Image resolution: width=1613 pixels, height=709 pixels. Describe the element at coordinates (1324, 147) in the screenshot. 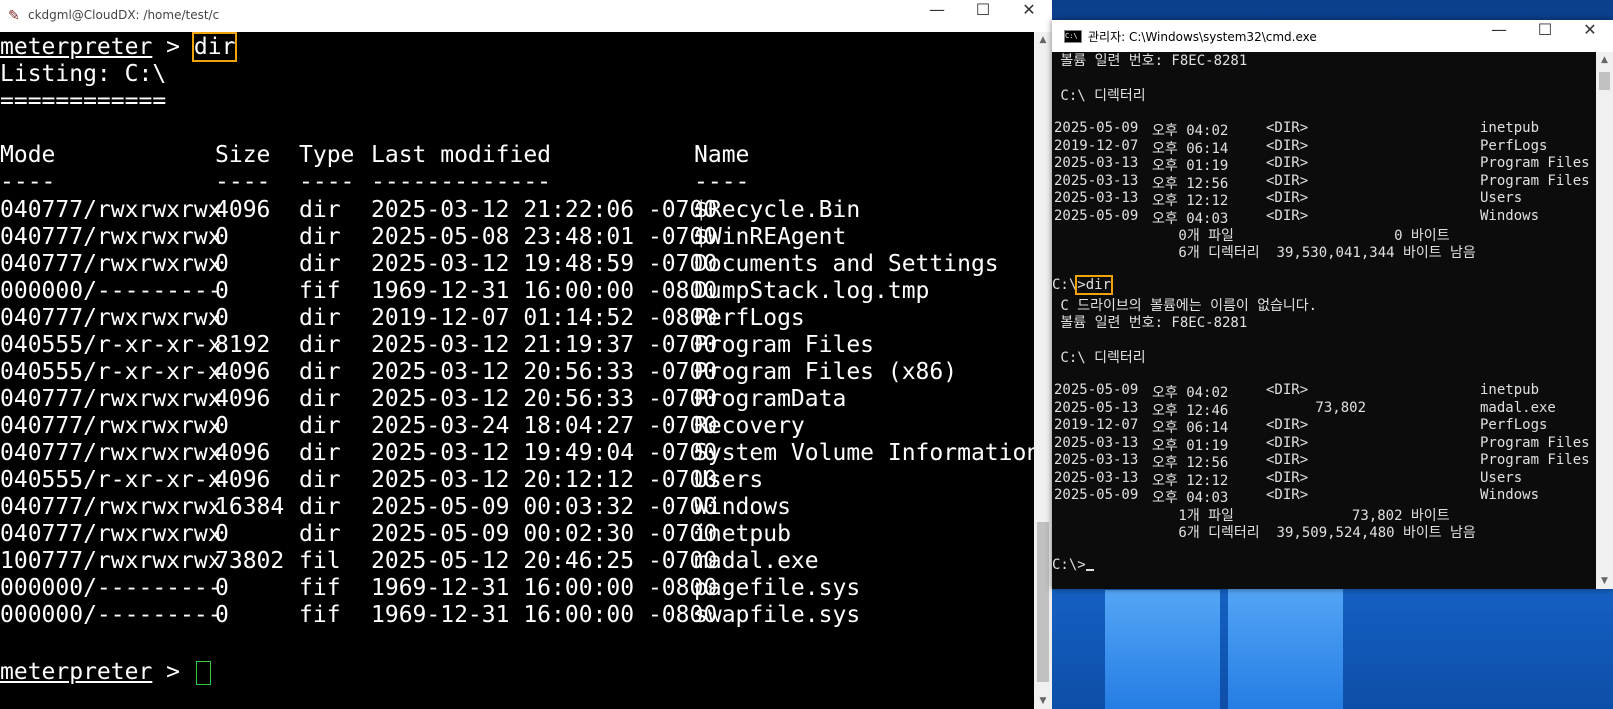

I see `list-item: 2019-12-07 오후 06:14 <DIR> PerfLogs` at that location.